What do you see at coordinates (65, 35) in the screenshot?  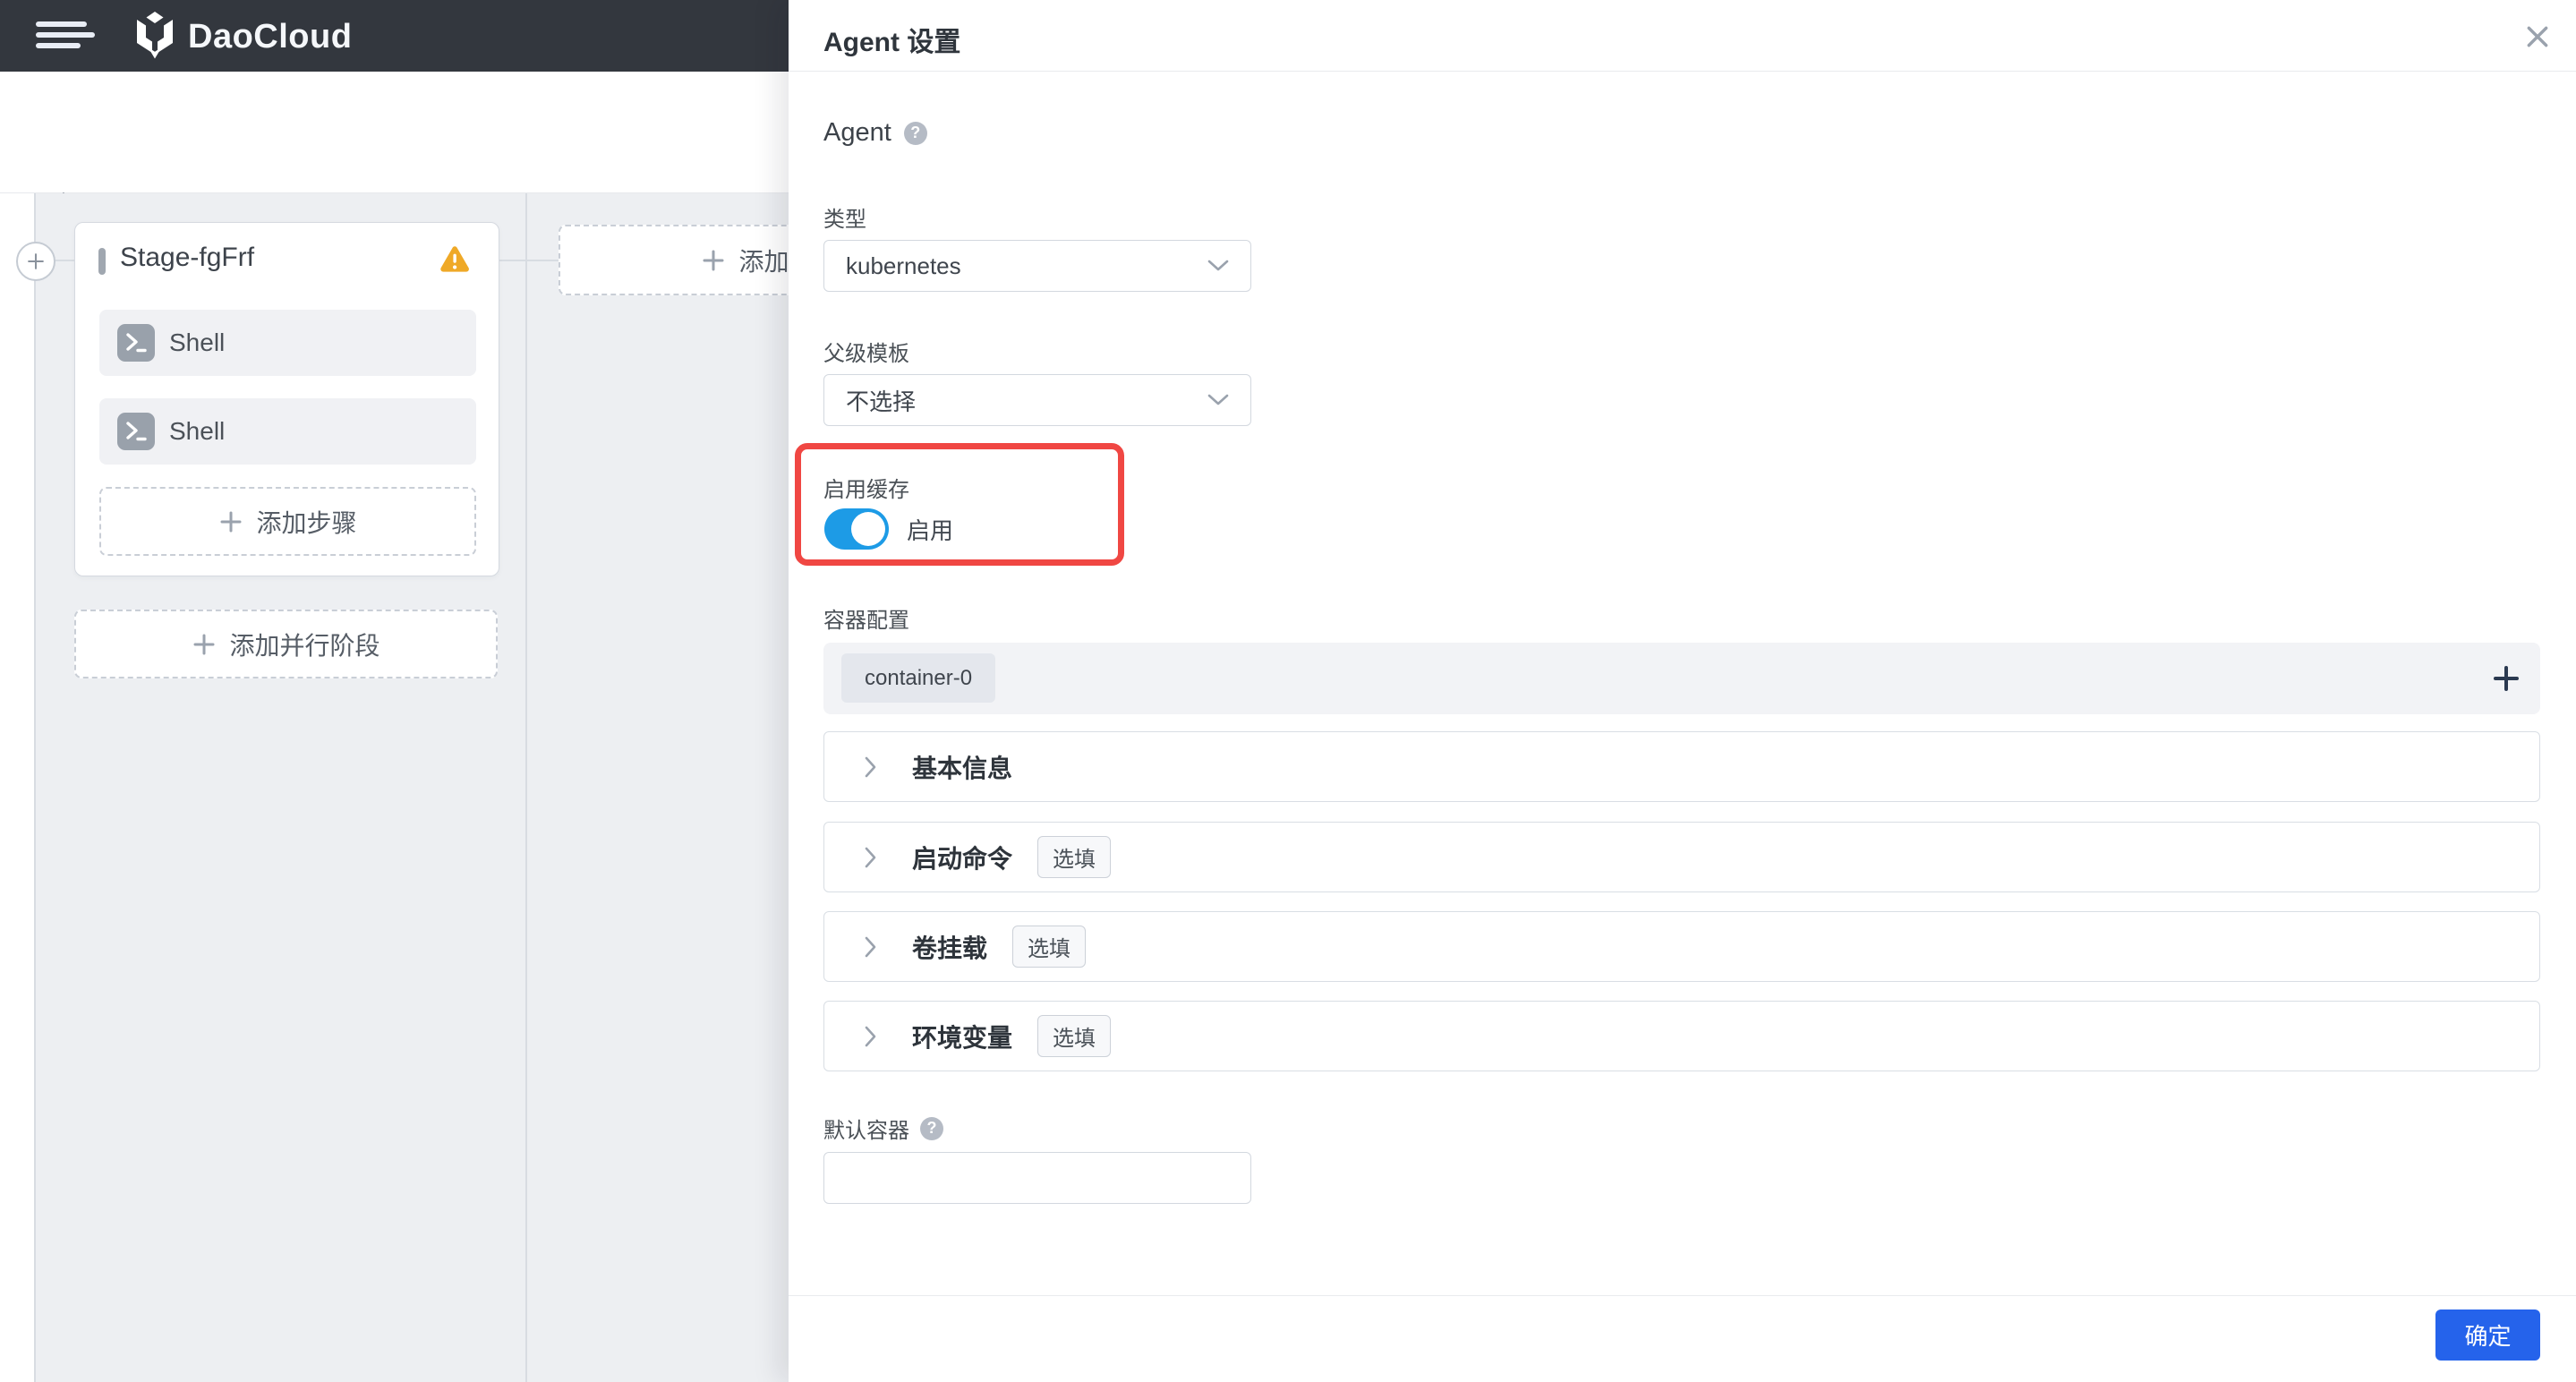 I see `menu-icon` at bounding box center [65, 35].